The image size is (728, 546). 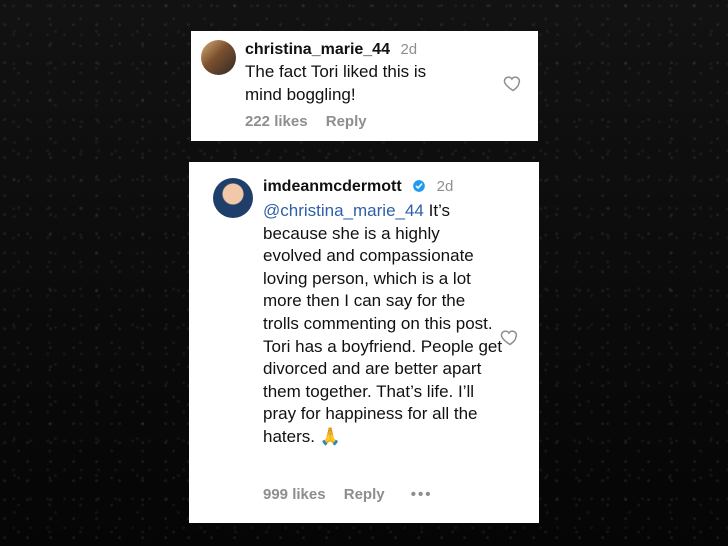 What do you see at coordinates (422, 494) in the screenshot?
I see `more-options-icon: •••` at bounding box center [422, 494].